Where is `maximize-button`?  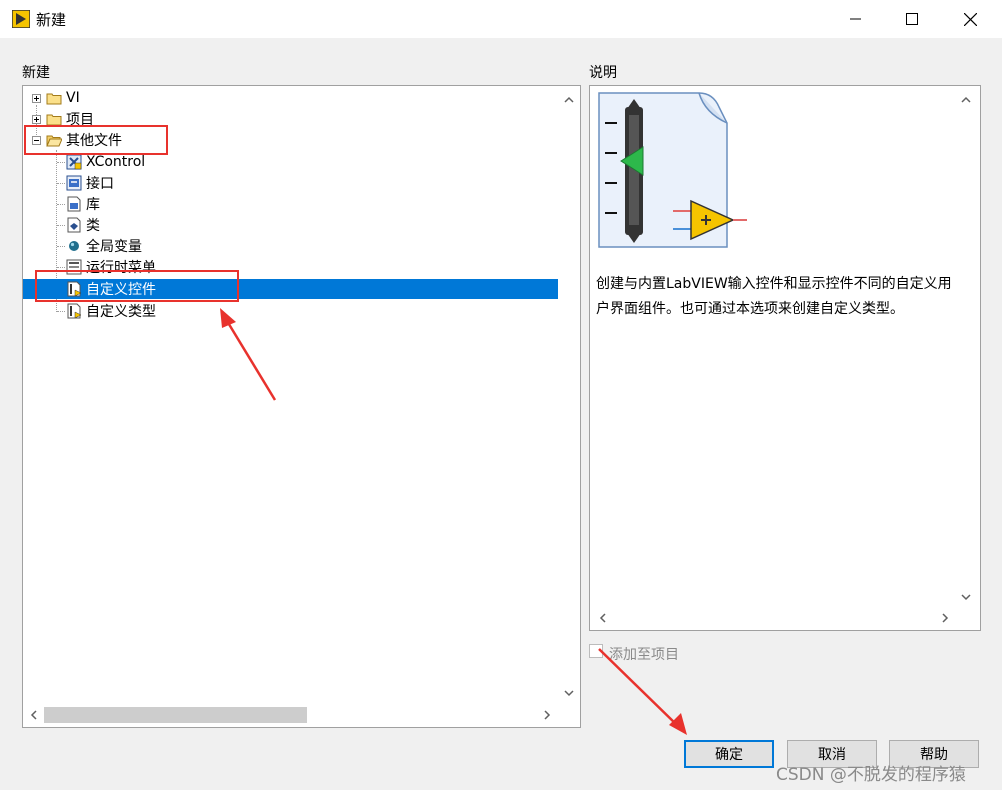
maximize-button is located at coordinates (912, 19).